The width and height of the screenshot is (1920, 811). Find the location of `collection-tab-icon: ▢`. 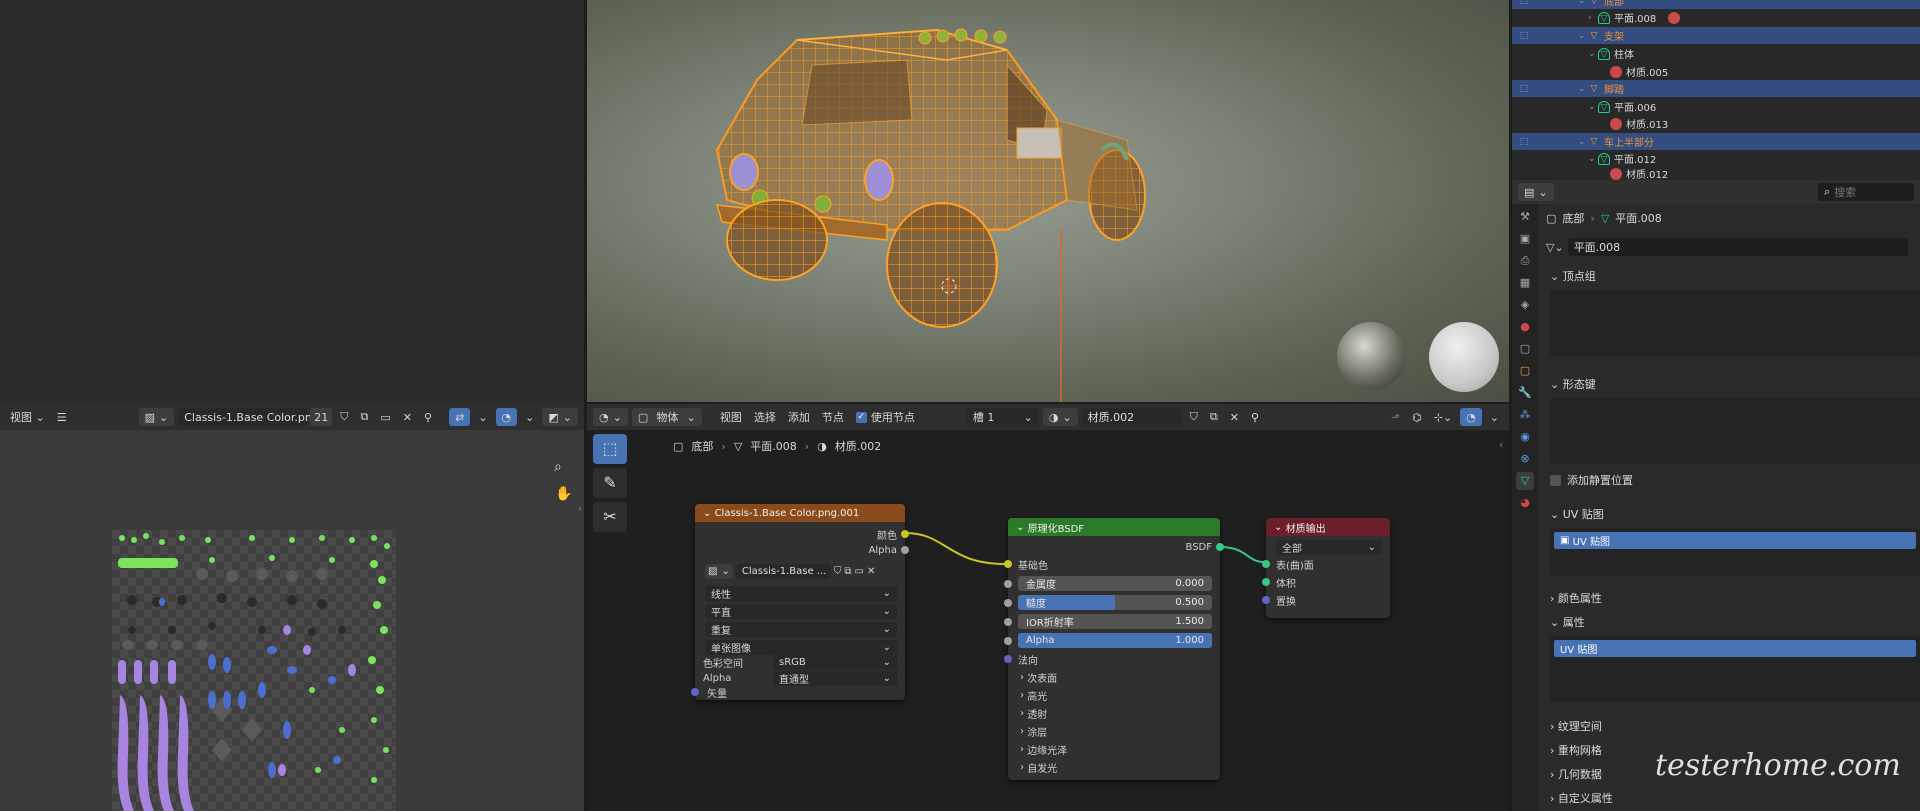

collection-tab-icon: ▢ is located at coordinates (1525, 349).